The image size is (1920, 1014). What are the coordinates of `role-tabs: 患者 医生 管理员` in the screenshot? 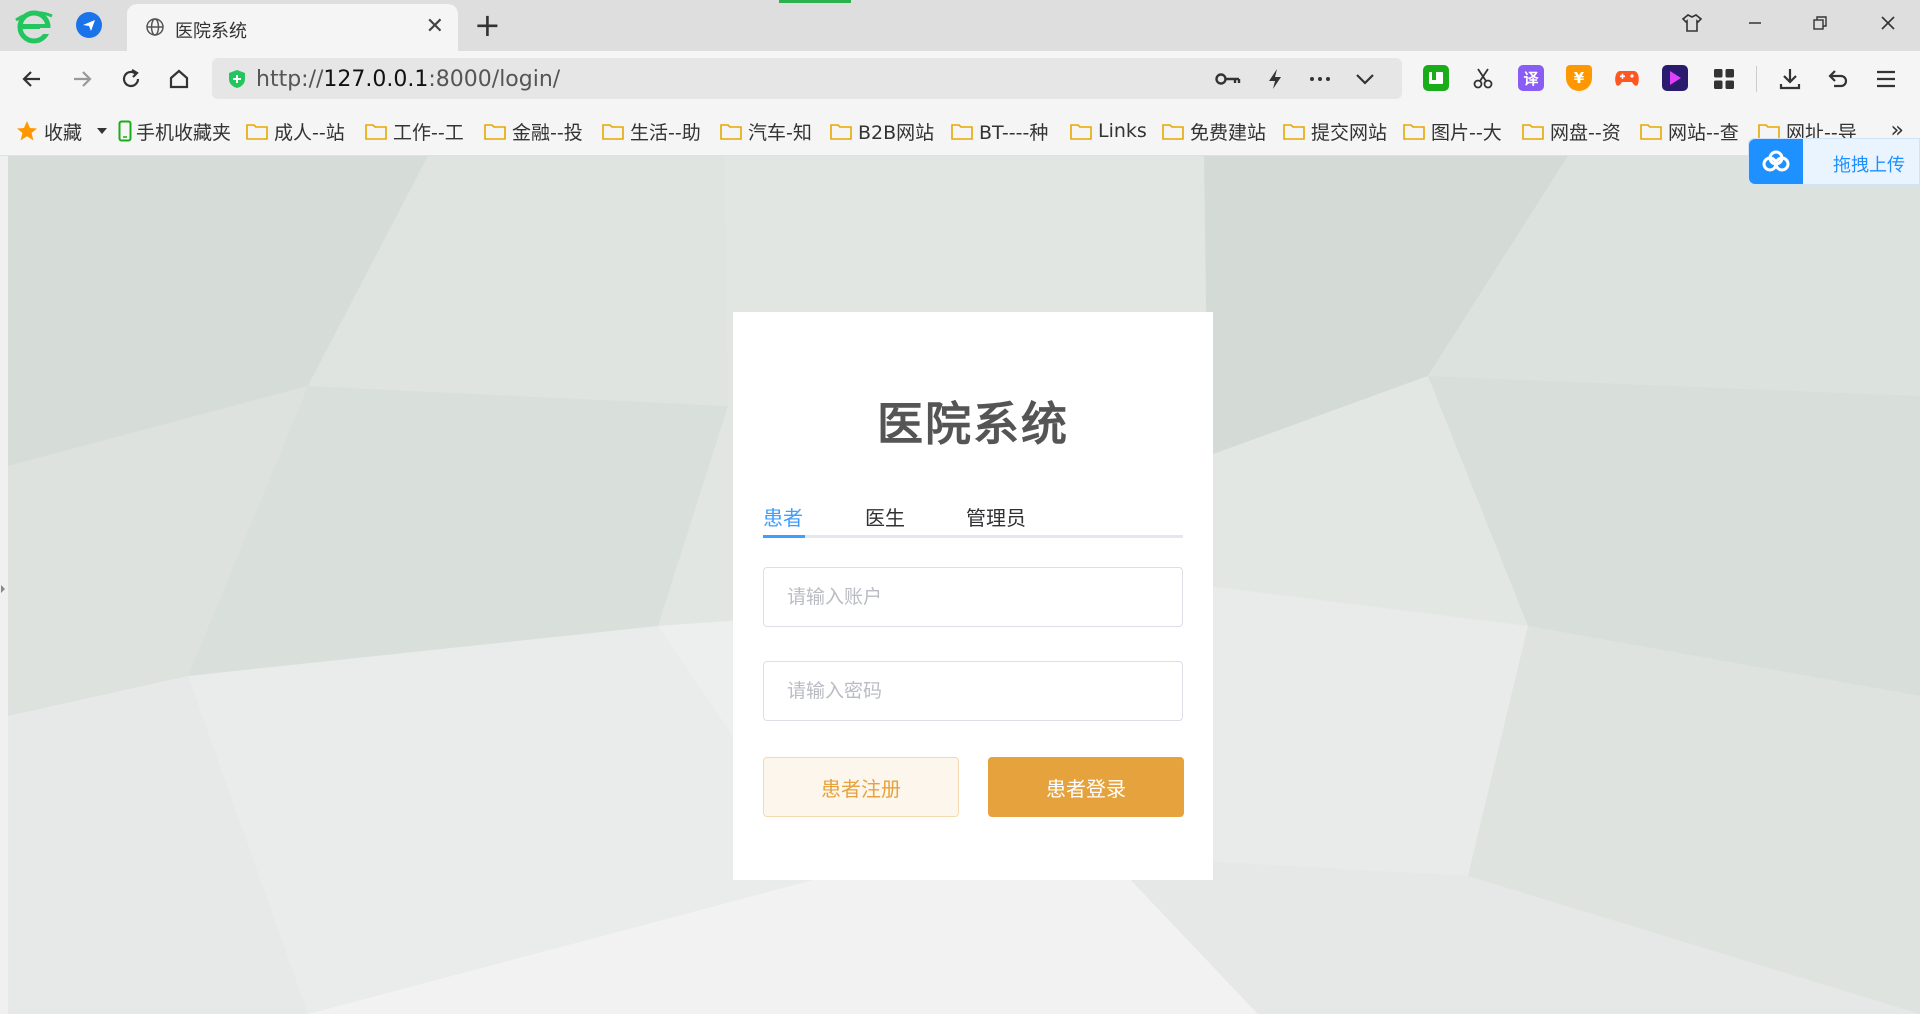 It's located at (973, 520).